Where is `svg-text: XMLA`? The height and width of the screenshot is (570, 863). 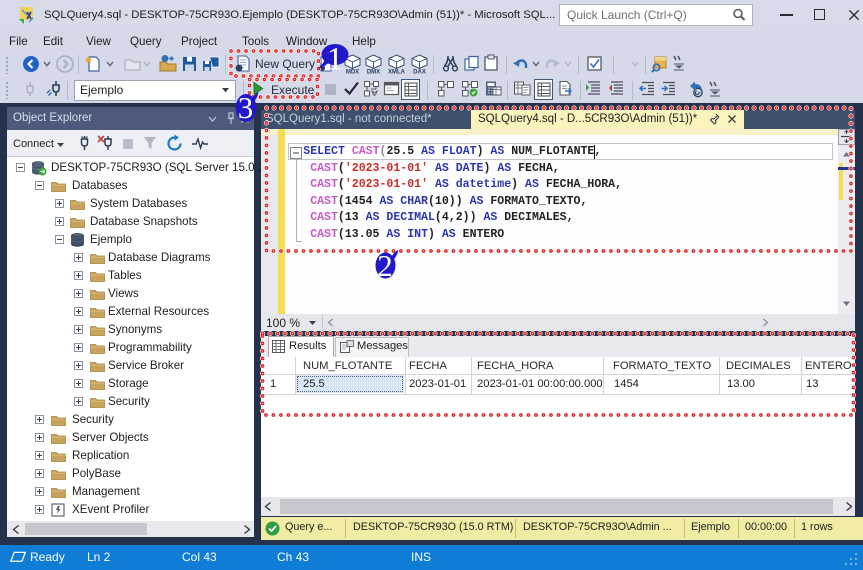
svg-text: XMLA is located at coordinates (397, 72).